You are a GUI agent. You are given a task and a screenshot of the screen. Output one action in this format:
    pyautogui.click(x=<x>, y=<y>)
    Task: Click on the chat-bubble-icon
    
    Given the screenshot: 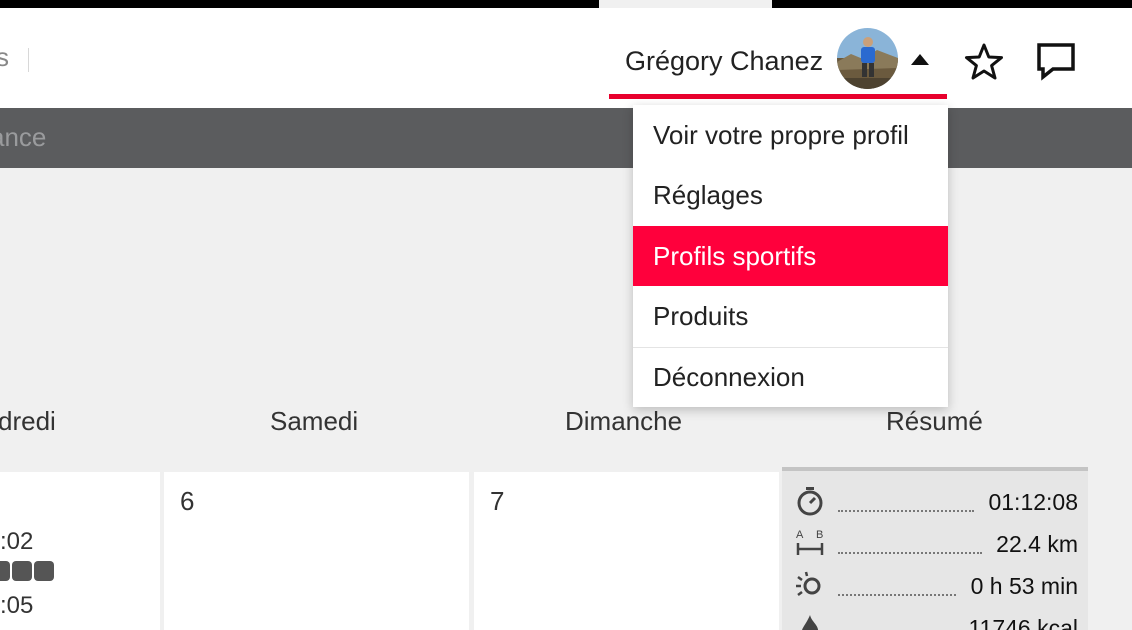 What is the action you would take?
    pyautogui.click(x=1056, y=62)
    